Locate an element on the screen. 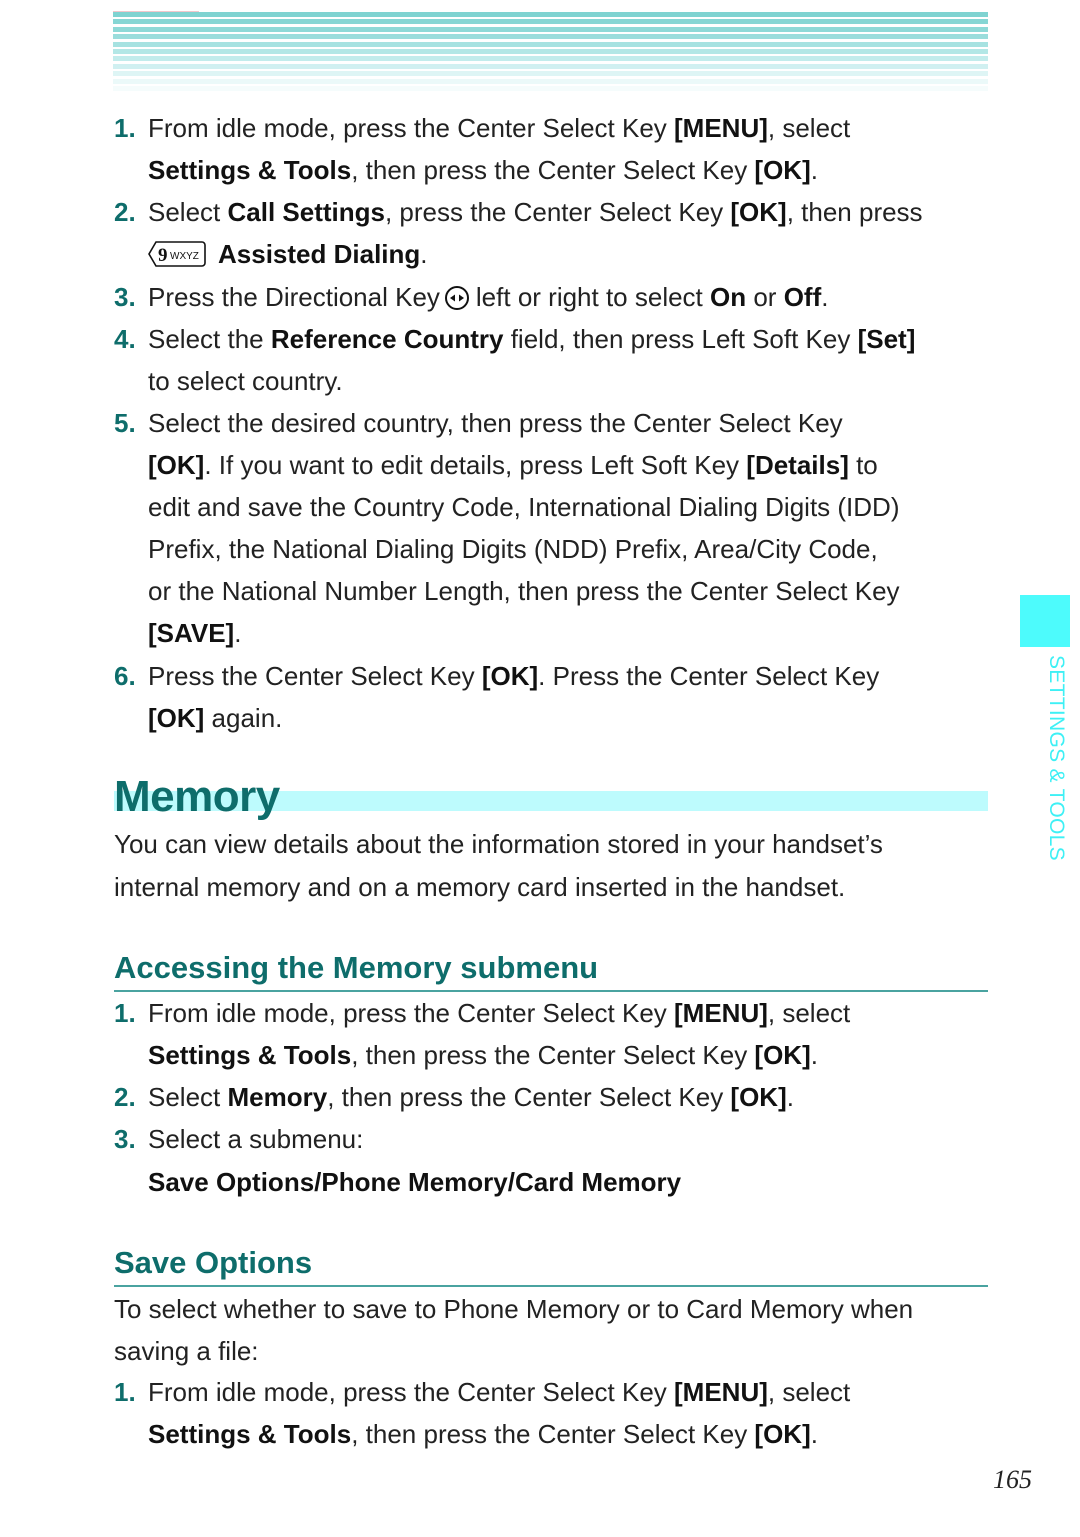 This screenshot has width=1080, height=1537. key-9-wxyz-icon: 9 WXYZ is located at coordinates (177, 254).